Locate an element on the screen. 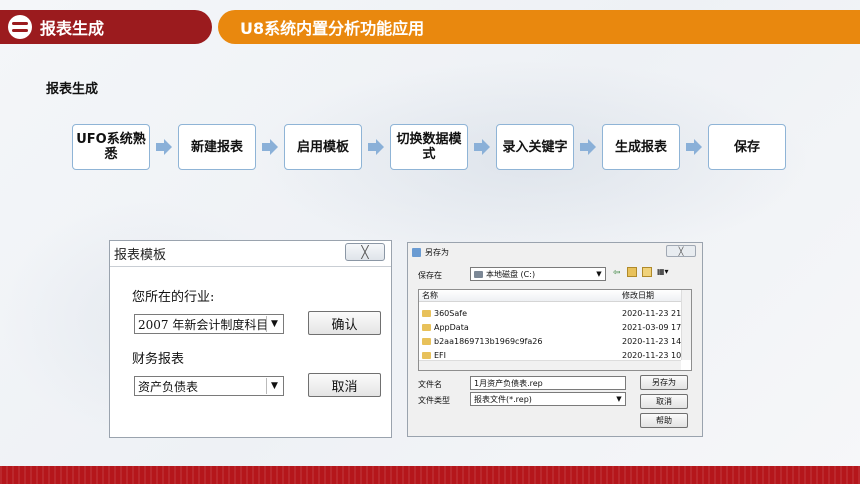 Image resolution: width=860 pixels, height=484 pixels. filename-label: 文件名 is located at coordinates (430, 384).